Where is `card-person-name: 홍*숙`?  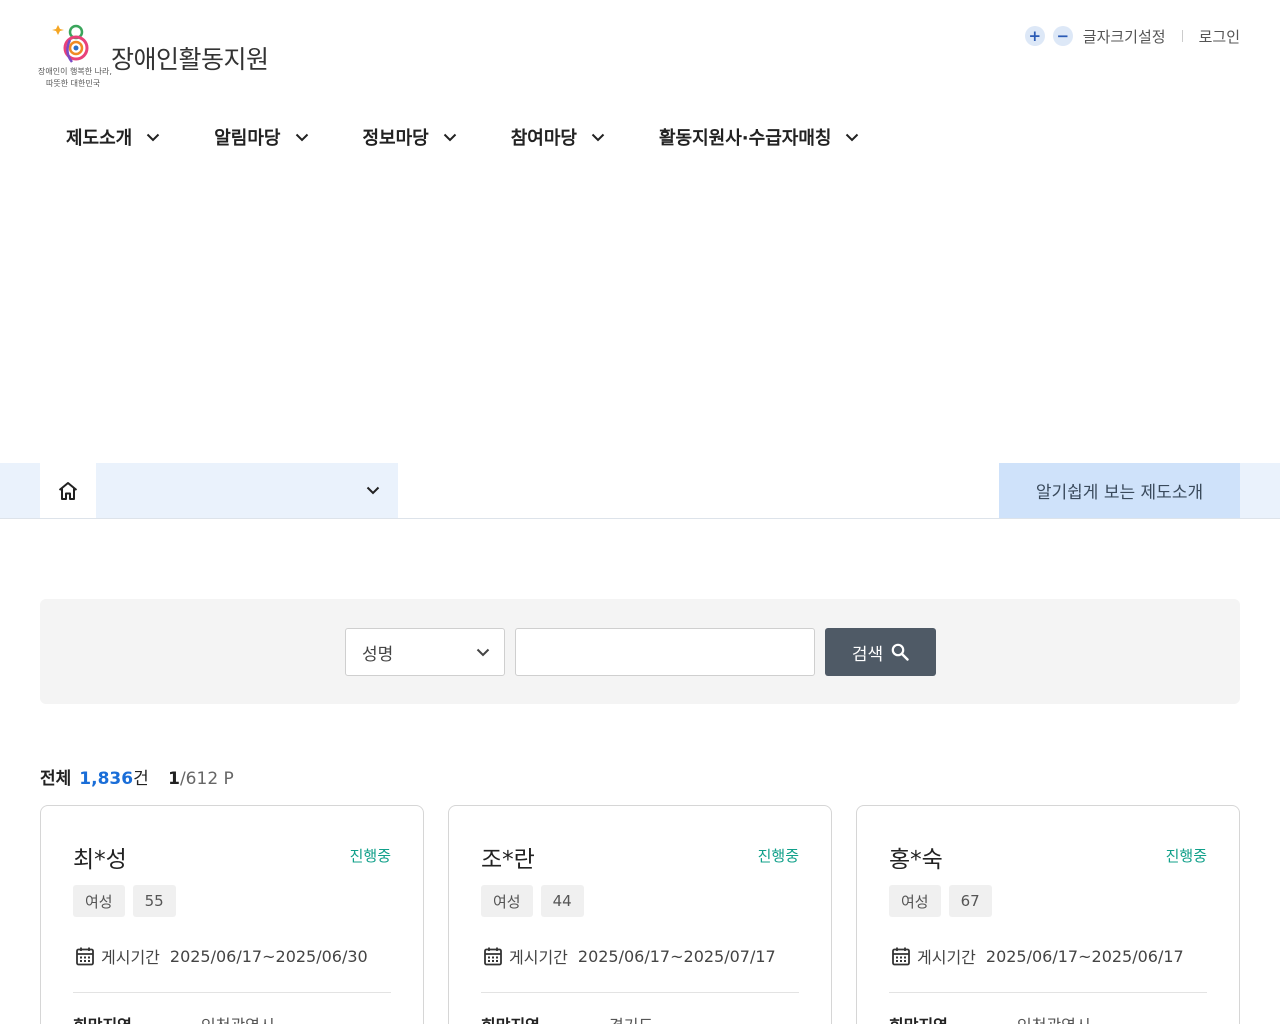
card-person-name: 홍*숙 is located at coordinates (916, 860).